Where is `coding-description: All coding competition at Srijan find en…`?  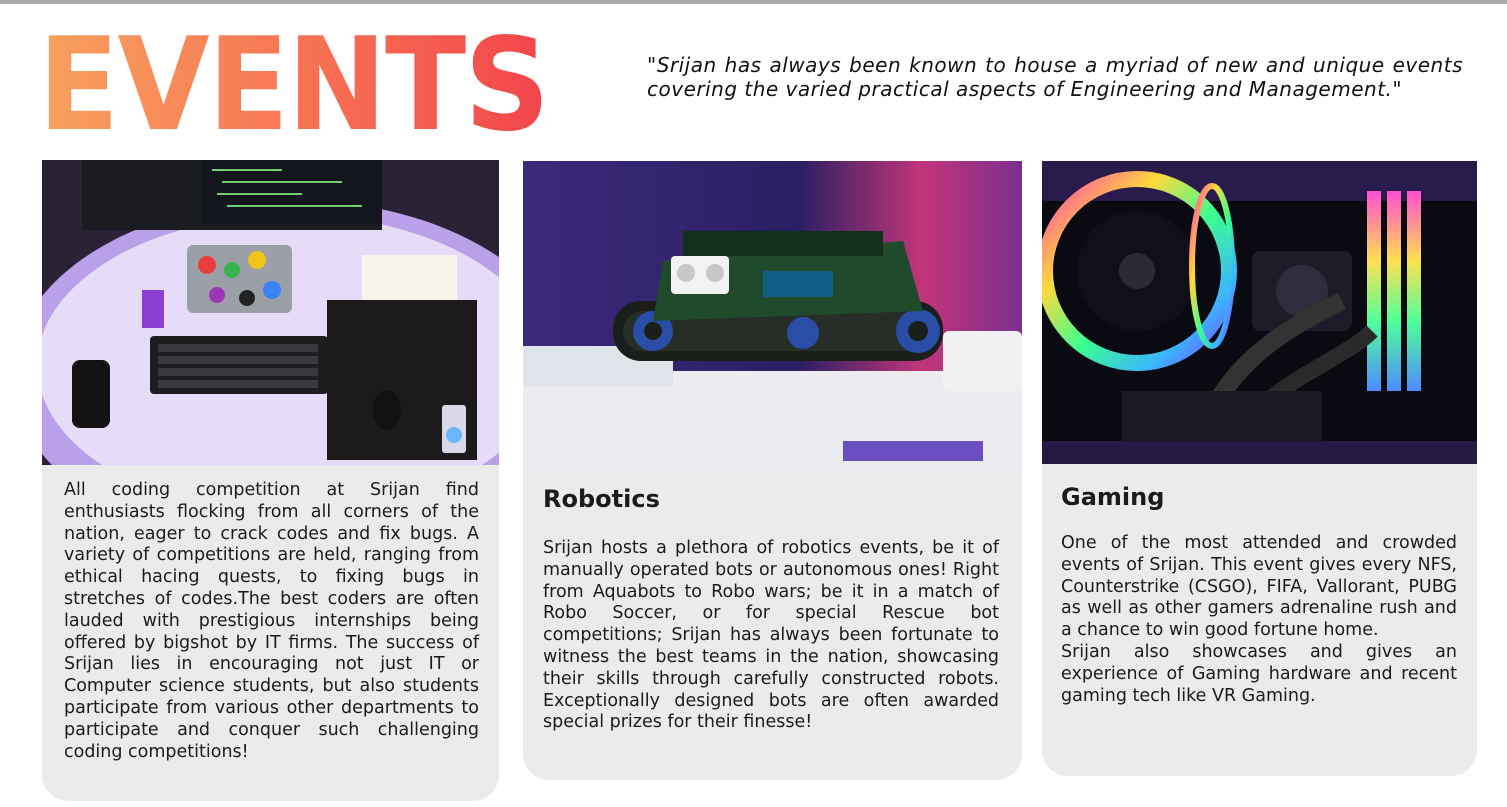
coding-description: All coding competition at Srijan find en… is located at coordinates (271, 621).